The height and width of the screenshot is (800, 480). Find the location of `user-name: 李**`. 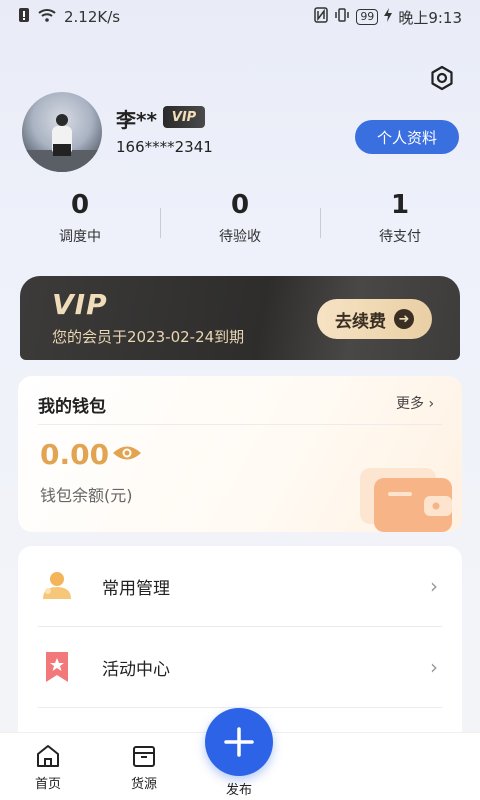

user-name: 李** is located at coordinates (136, 120).